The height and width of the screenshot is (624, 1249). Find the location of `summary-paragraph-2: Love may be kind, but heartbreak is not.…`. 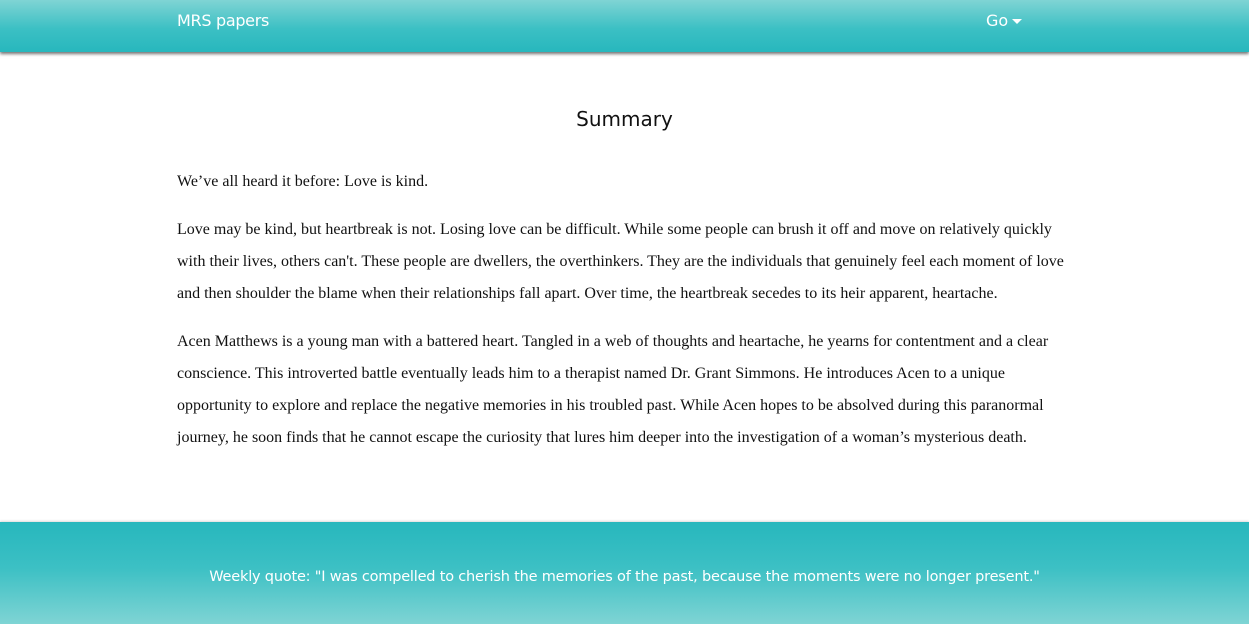

summary-paragraph-2: Love may be kind, but heartbreak is not.… is located at coordinates (620, 261).